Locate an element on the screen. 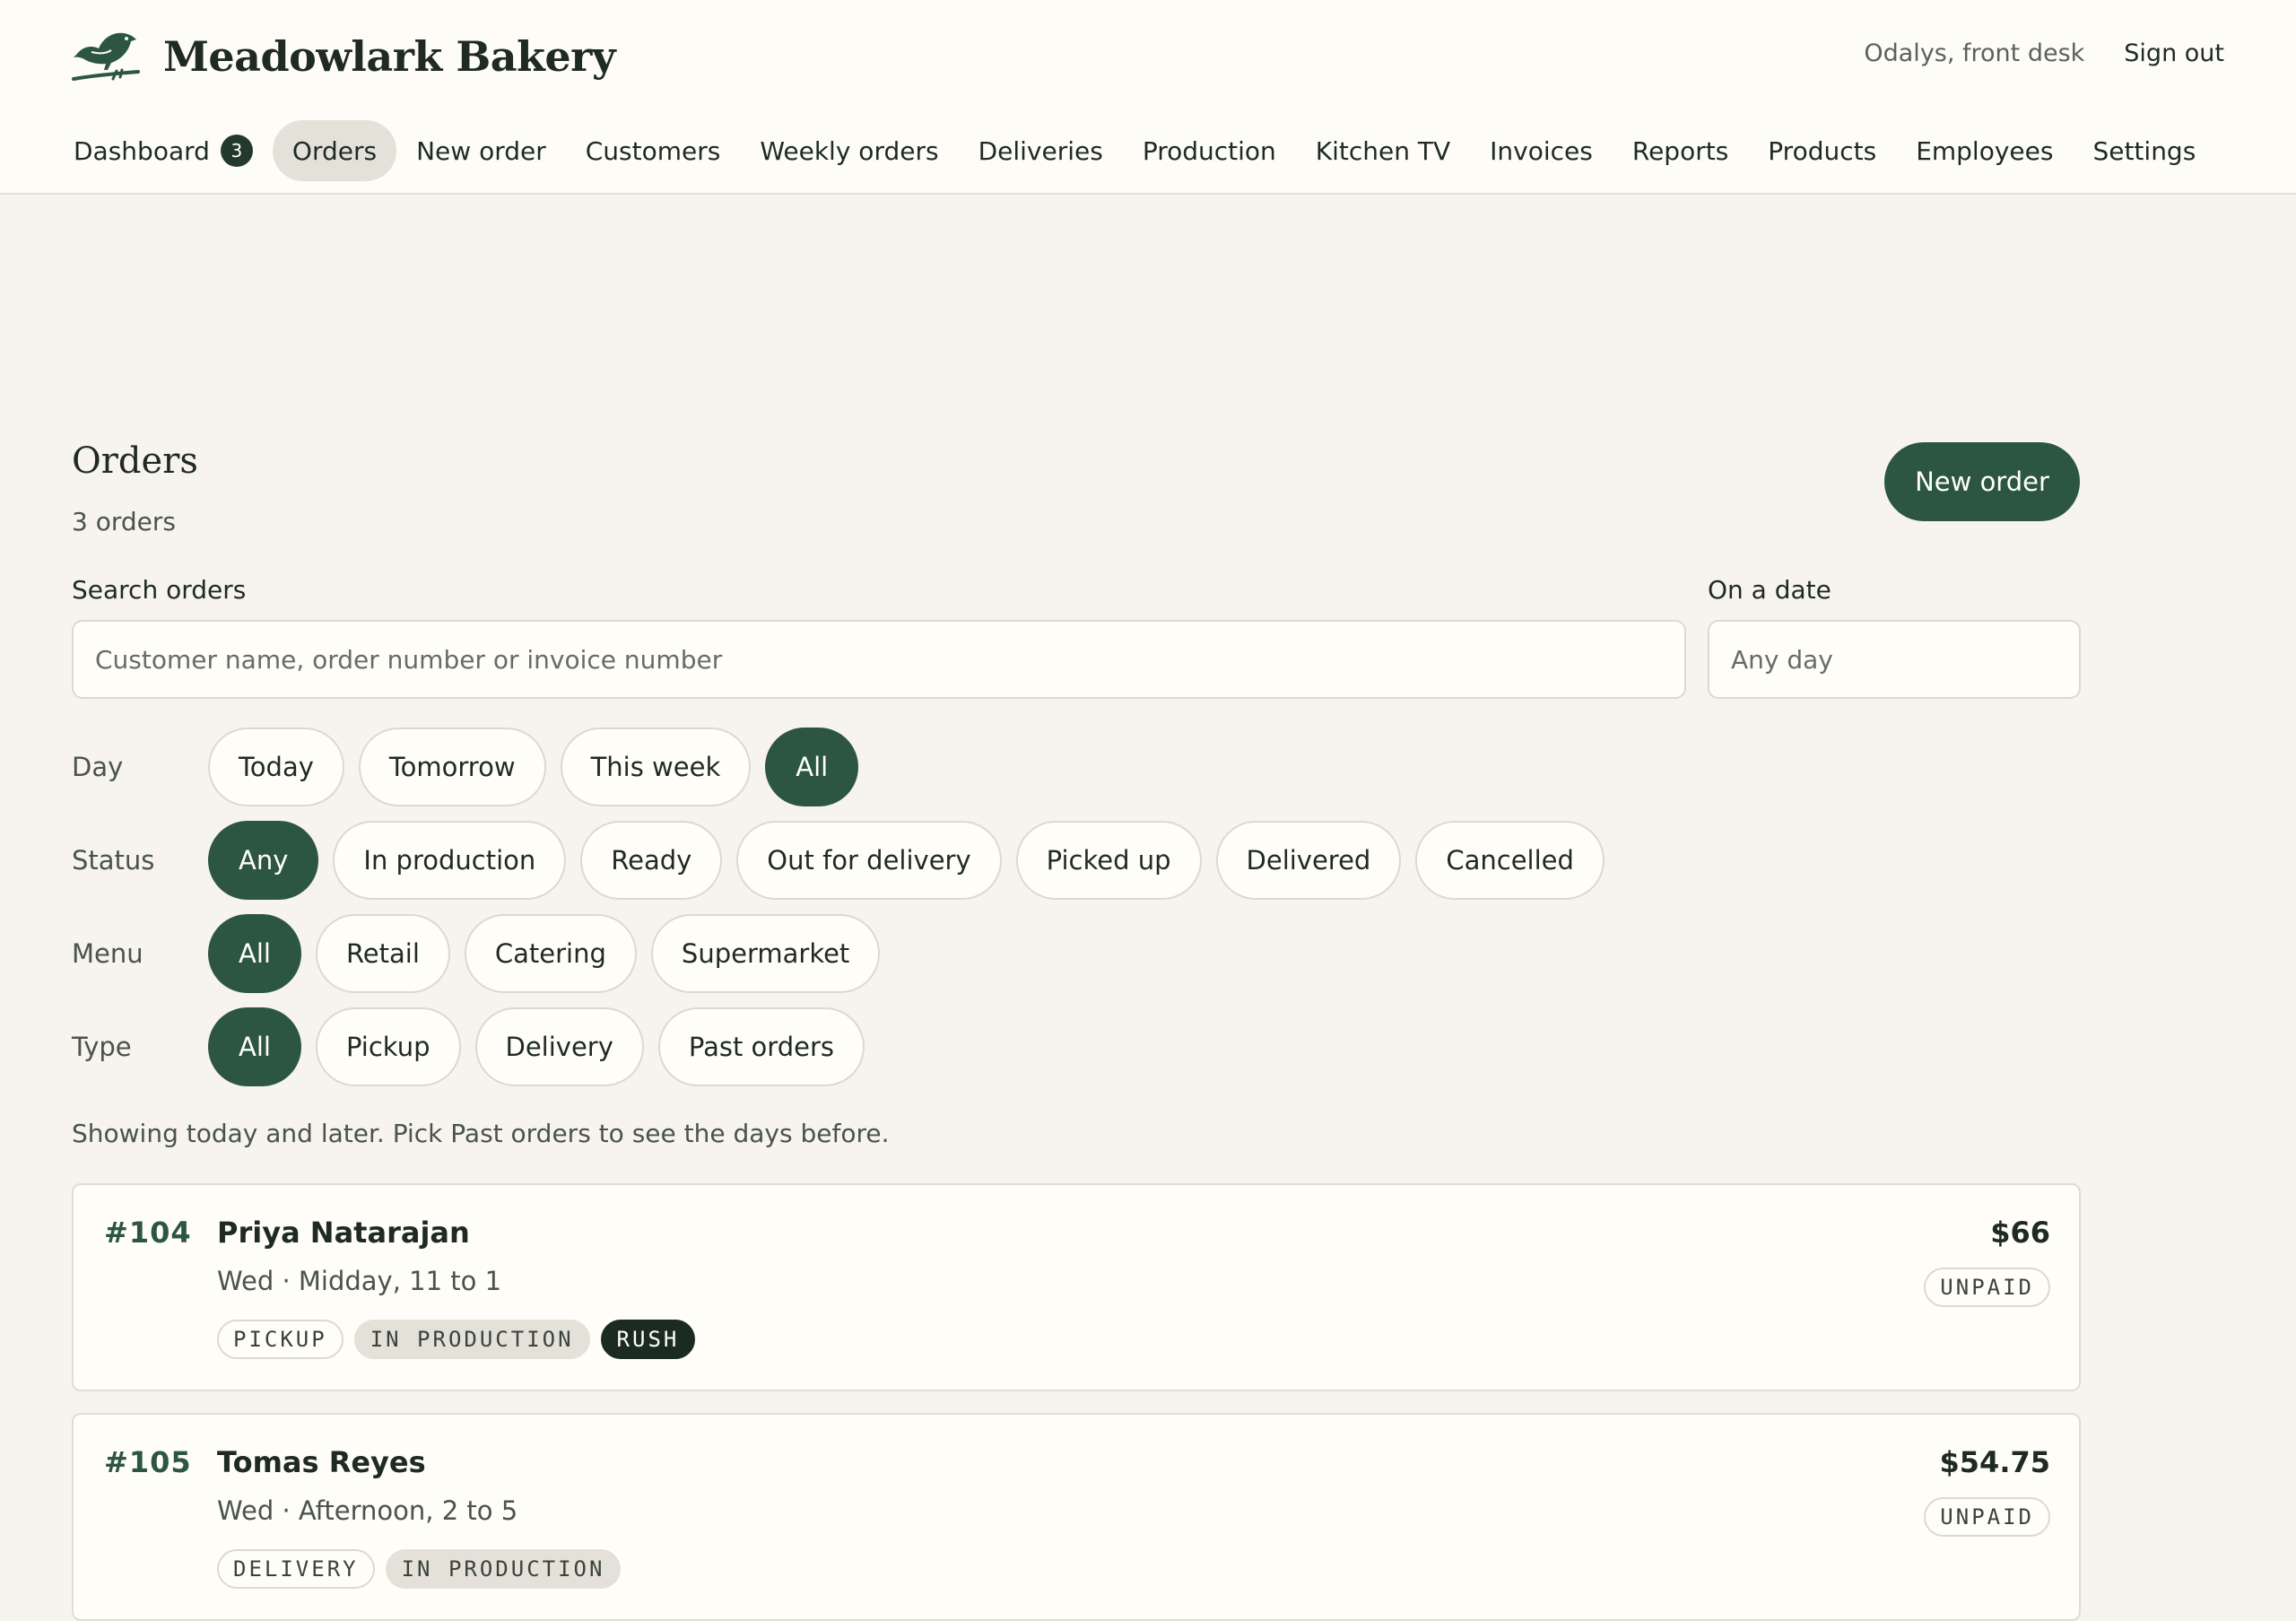 The width and height of the screenshot is (2296, 1621). menu-chip-supermarket: Supermarket is located at coordinates (765, 953).